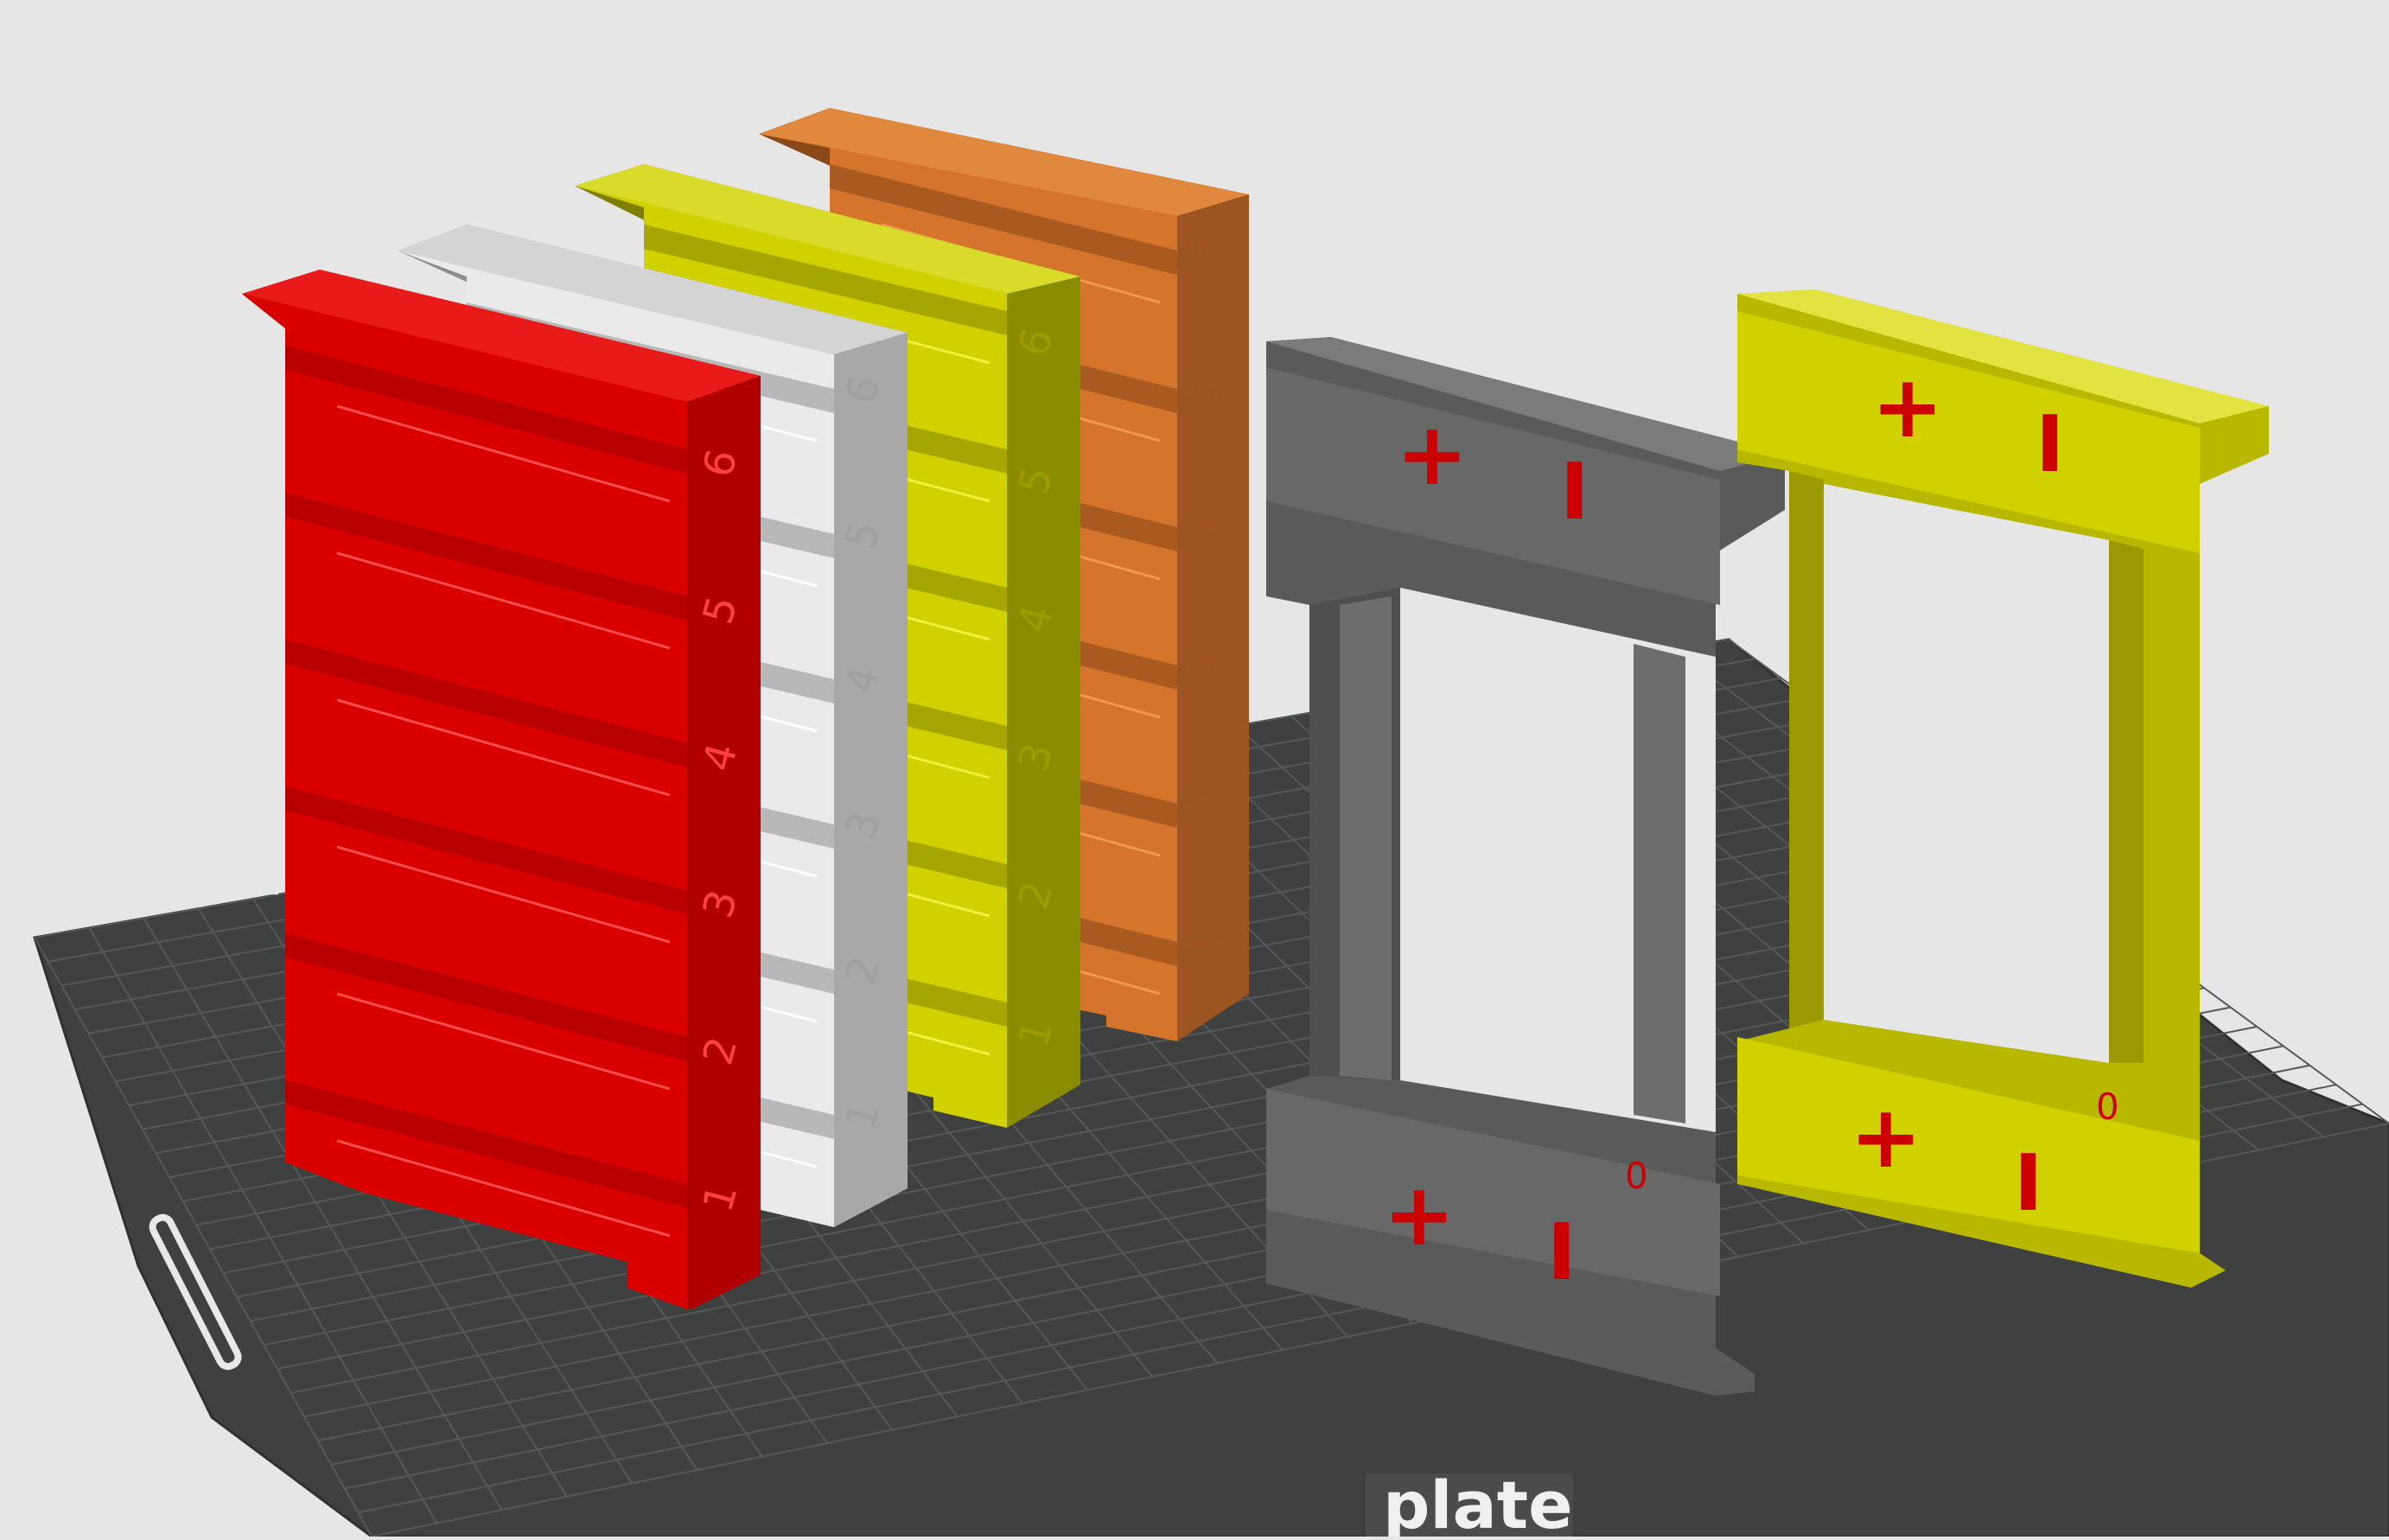  What do you see at coordinates (1562, 1252) in the screenshot?
I see `gray-minus-mark-bottom: I` at bounding box center [1562, 1252].